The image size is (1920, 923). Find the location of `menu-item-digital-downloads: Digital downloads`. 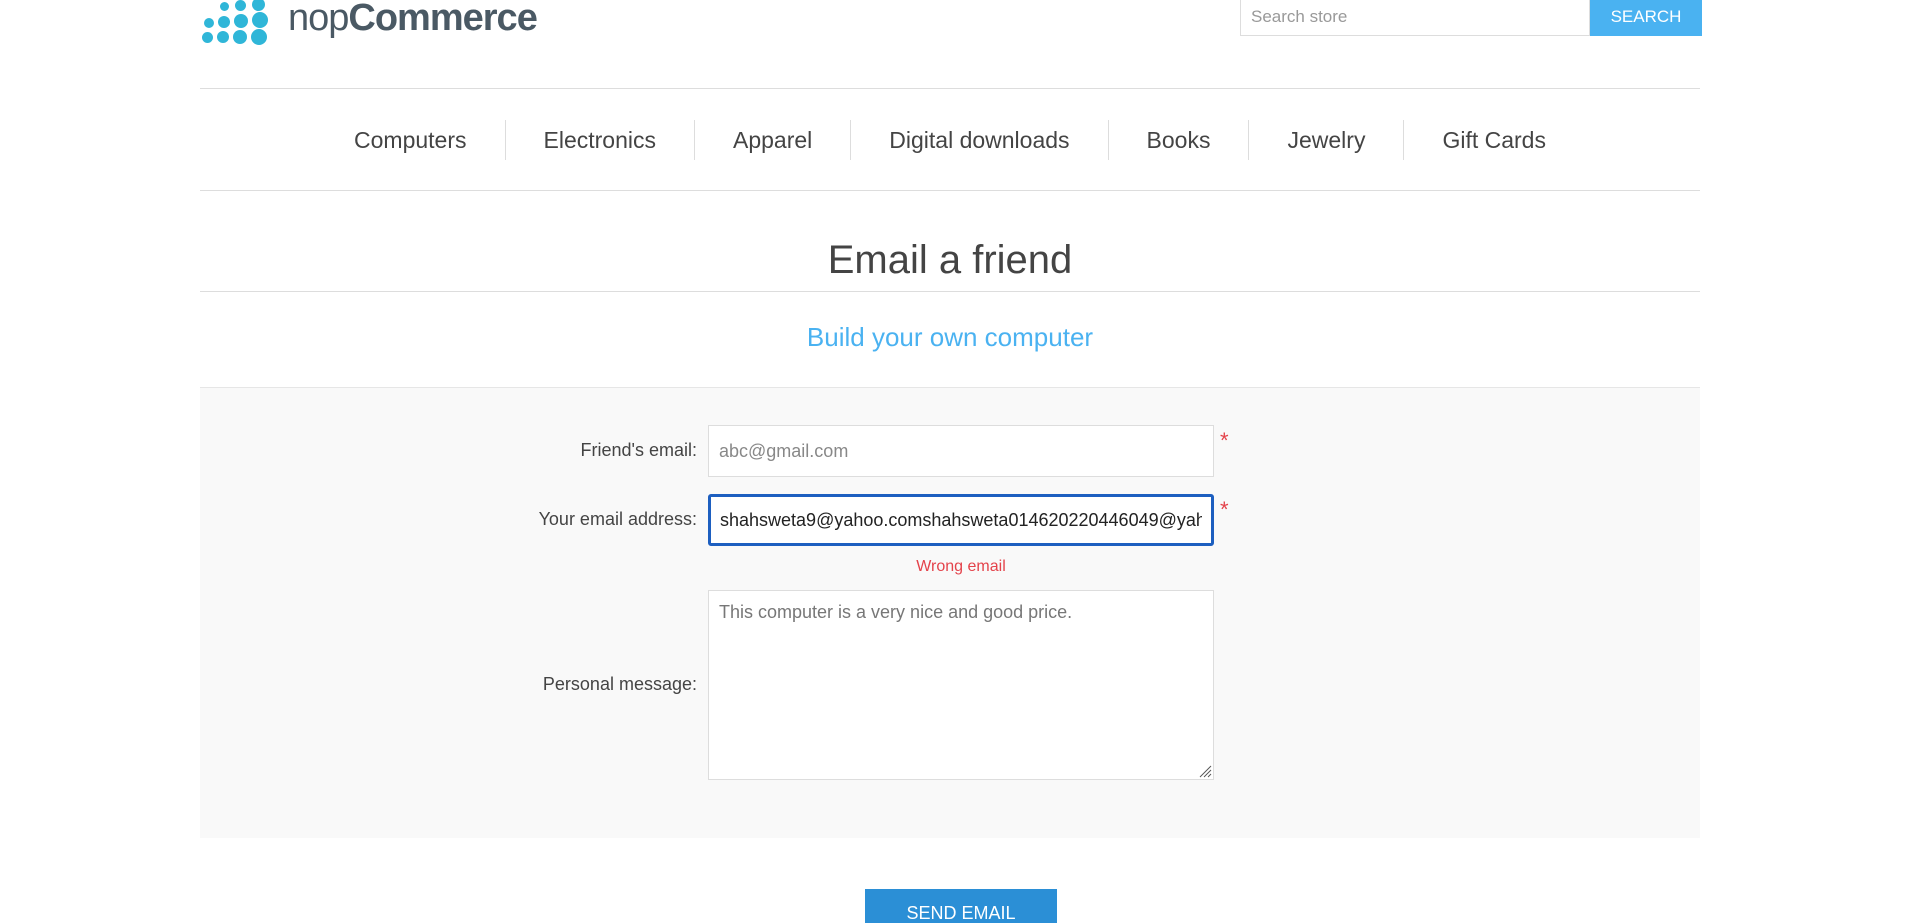

menu-item-digital-downloads: Digital downloads is located at coordinates (978, 139).